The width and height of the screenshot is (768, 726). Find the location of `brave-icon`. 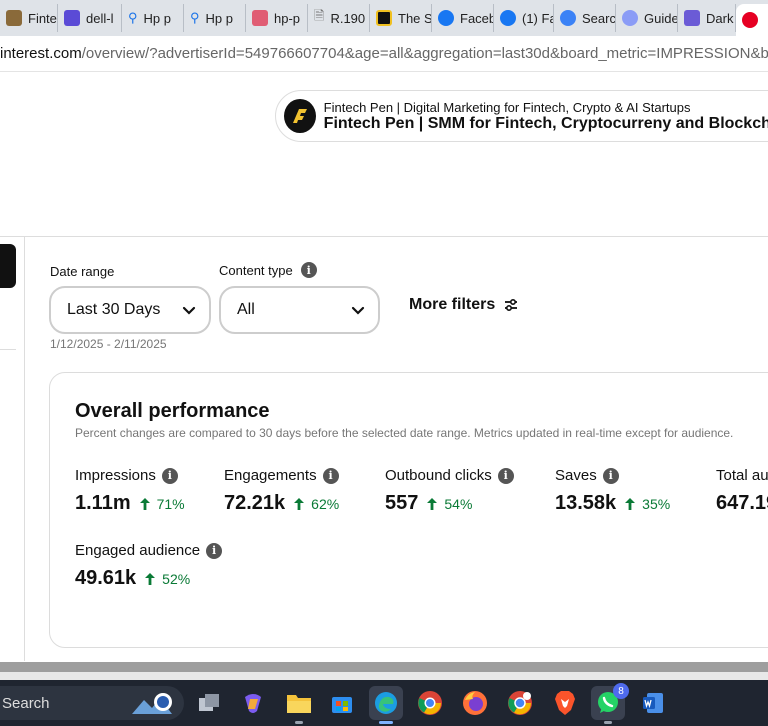

brave-icon is located at coordinates (565, 703).